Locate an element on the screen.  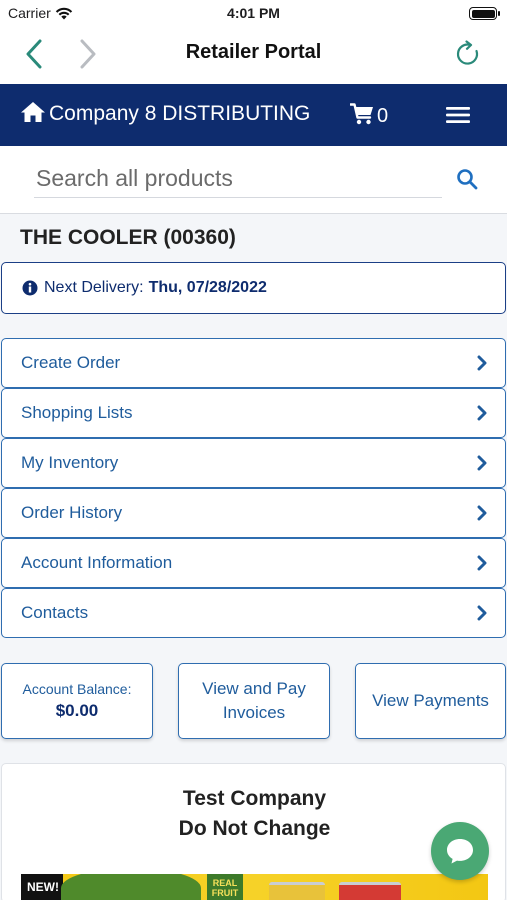
search-bar is located at coordinates (253, 180).